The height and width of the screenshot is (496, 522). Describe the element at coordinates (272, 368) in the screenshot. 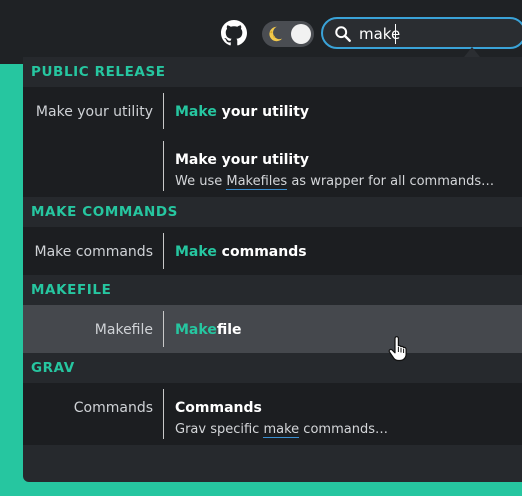

I see `category-heading: GRAV` at that location.